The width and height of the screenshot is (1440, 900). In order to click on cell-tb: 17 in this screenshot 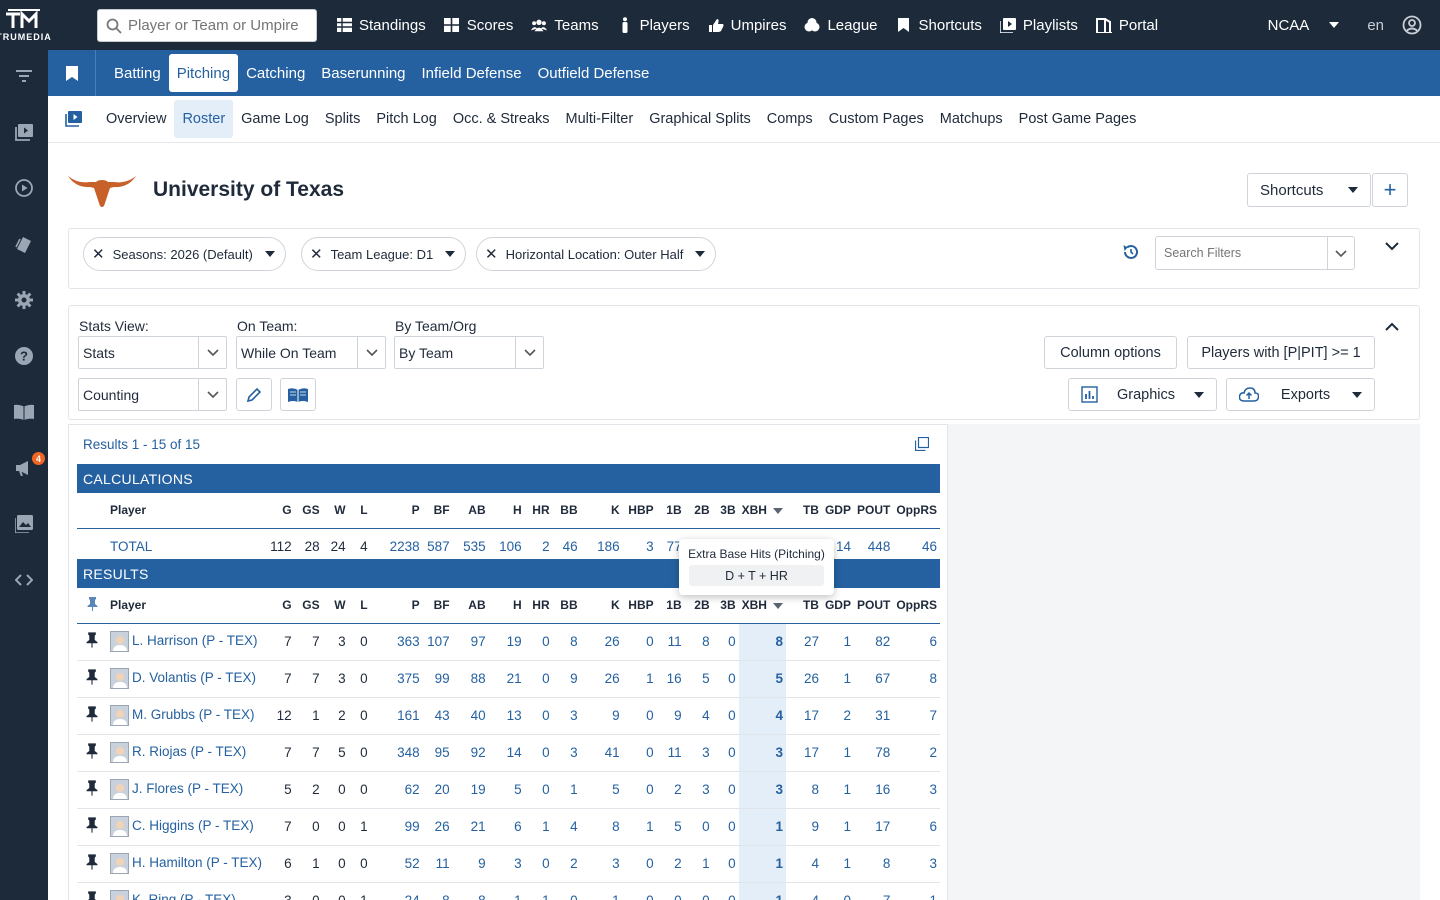, I will do `click(803, 753)`.